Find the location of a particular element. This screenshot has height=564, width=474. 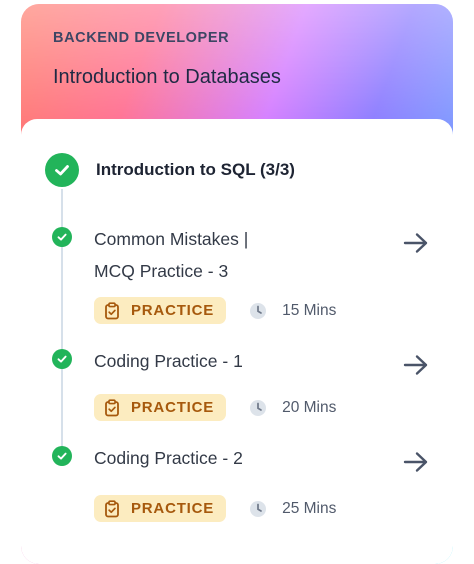

item-meta: PRACTICE 25 Mins is located at coordinates (215, 508).